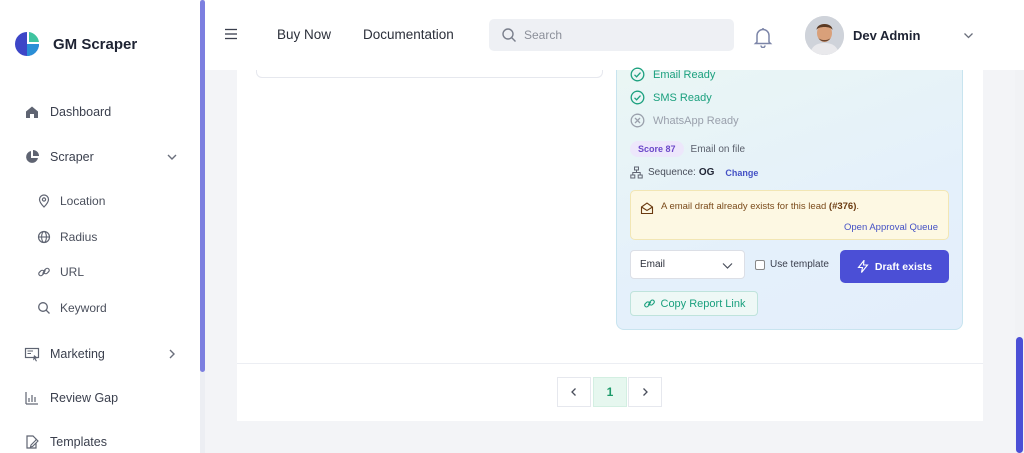 The image size is (1024, 453). Describe the element at coordinates (717, 149) in the screenshot. I see `score-note: Email on file` at that location.